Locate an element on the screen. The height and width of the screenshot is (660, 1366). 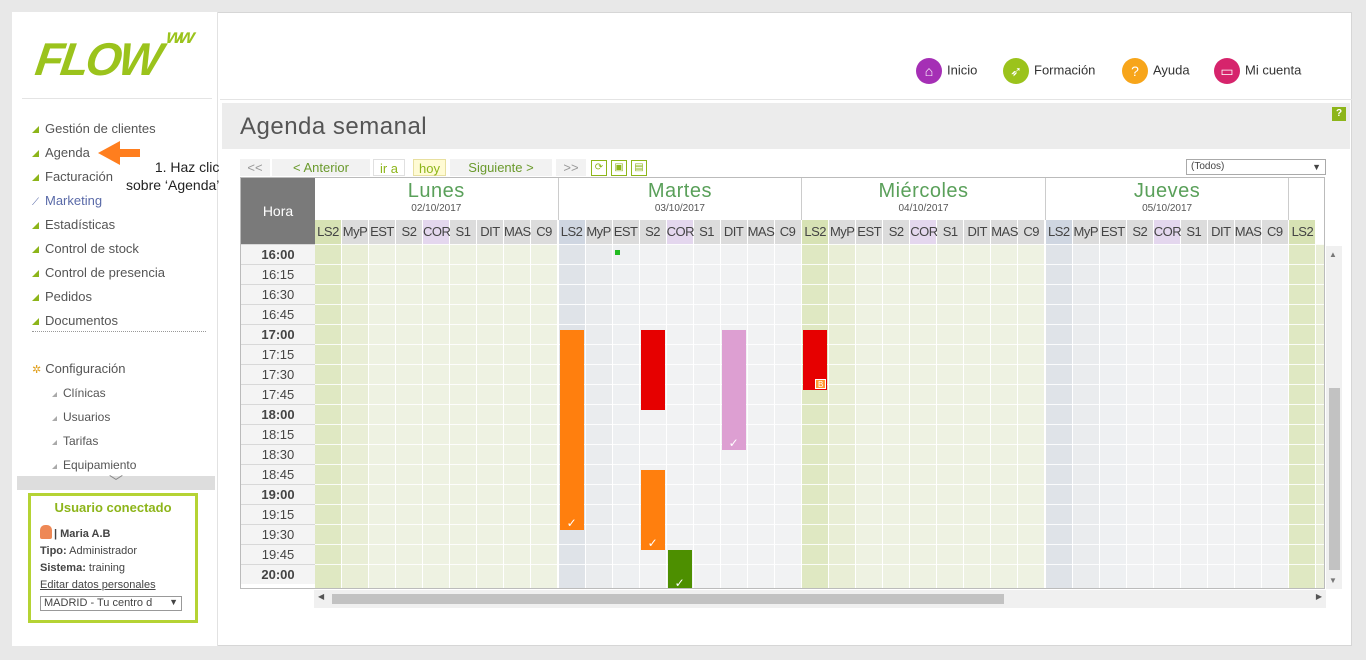
filter-select: (Todos) ▼ is located at coordinates (1256, 167).